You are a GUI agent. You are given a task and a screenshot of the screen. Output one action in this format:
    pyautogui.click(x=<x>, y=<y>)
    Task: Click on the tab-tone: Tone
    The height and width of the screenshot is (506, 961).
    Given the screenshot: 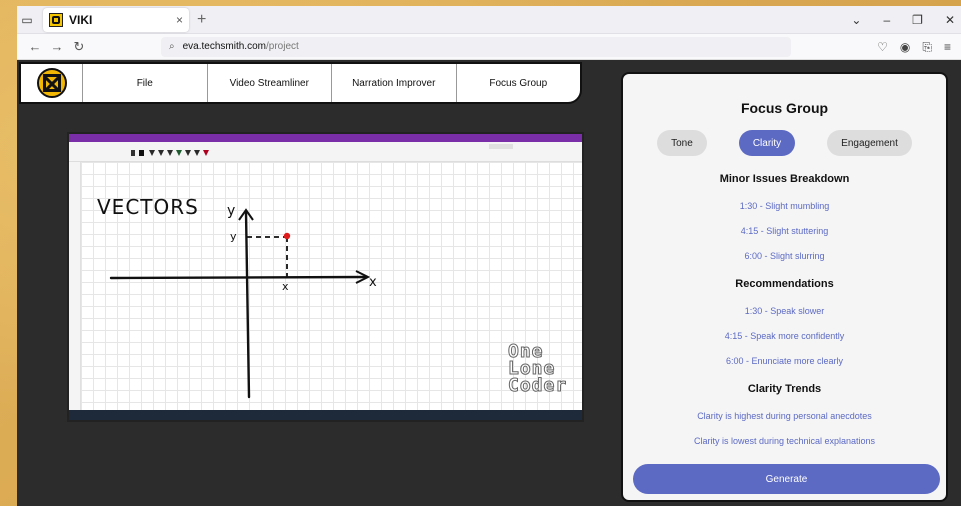 What is the action you would take?
    pyautogui.click(x=682, y=143)
    